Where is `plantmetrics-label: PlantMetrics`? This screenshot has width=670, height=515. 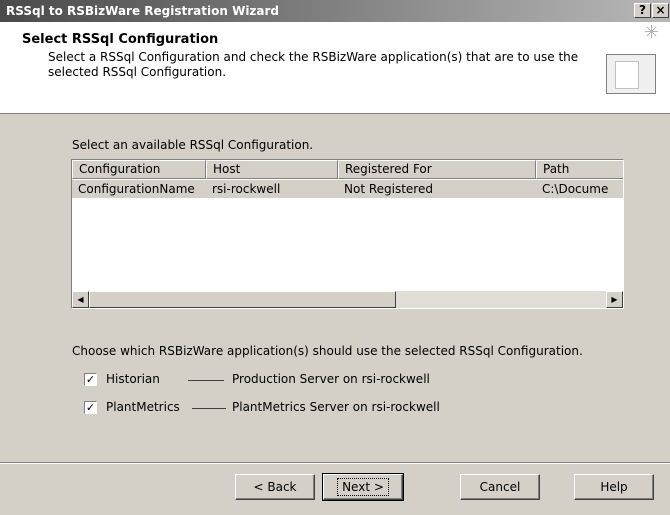 plantmetrics-label: PlantMetrics is located at coordinates (143, 407).